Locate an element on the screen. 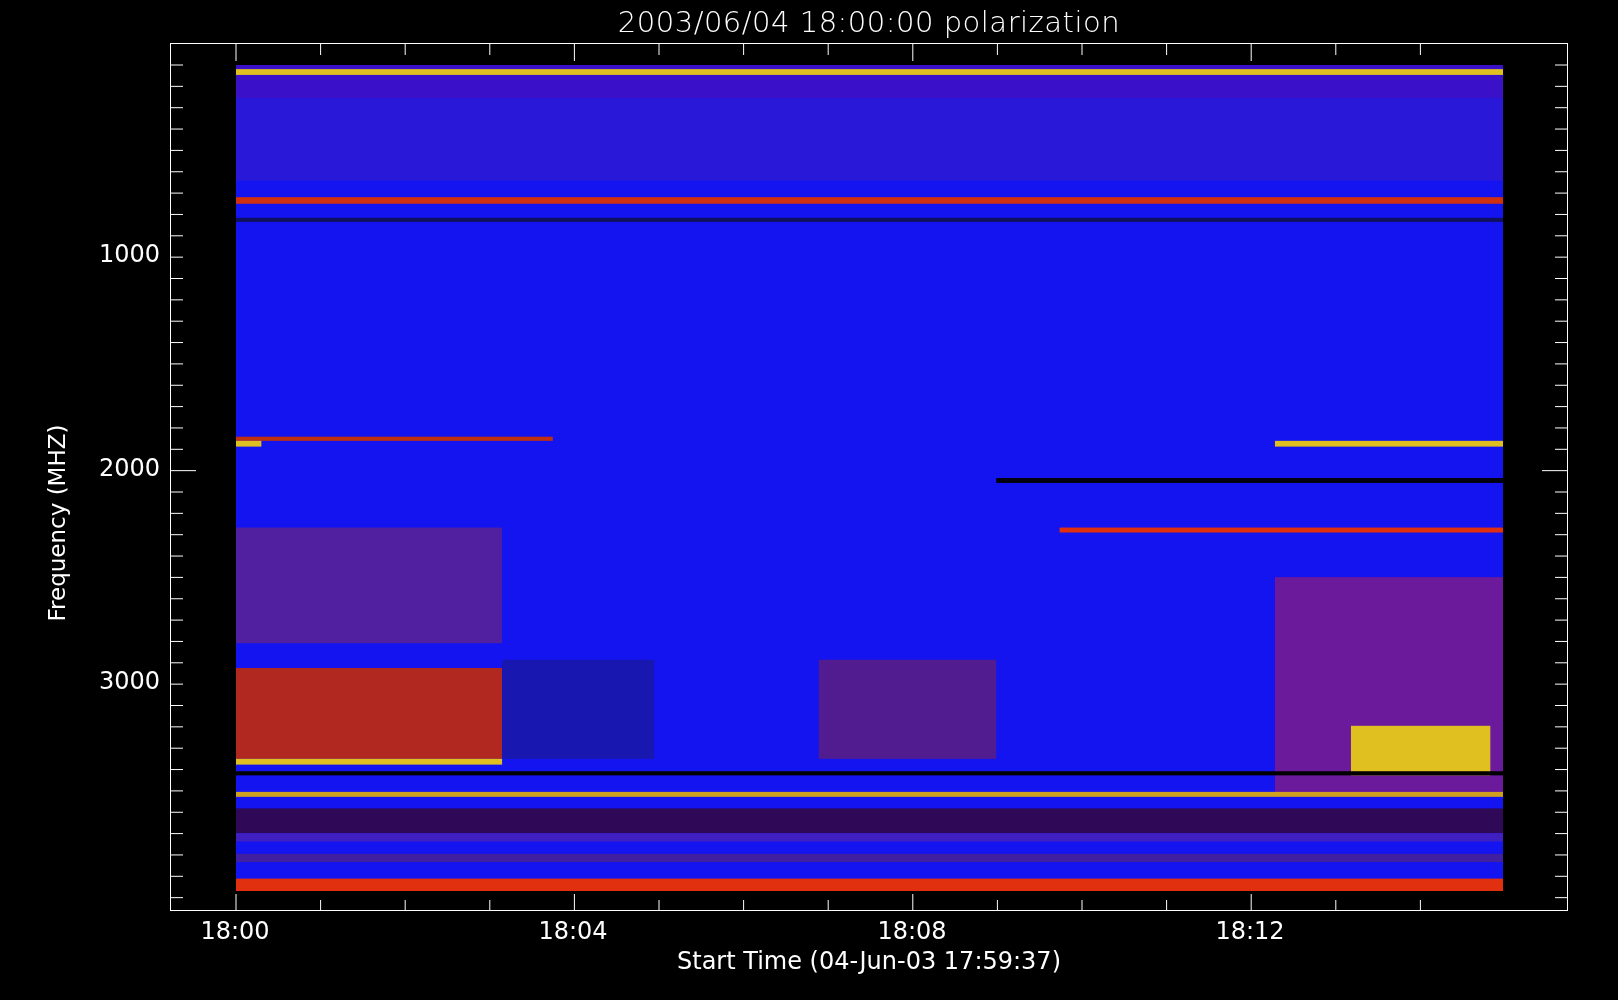 Image resolution: width=1618 pixels, height=1000 pixels. x-tick-label: 18:04 is located at coordinates (573, 931).